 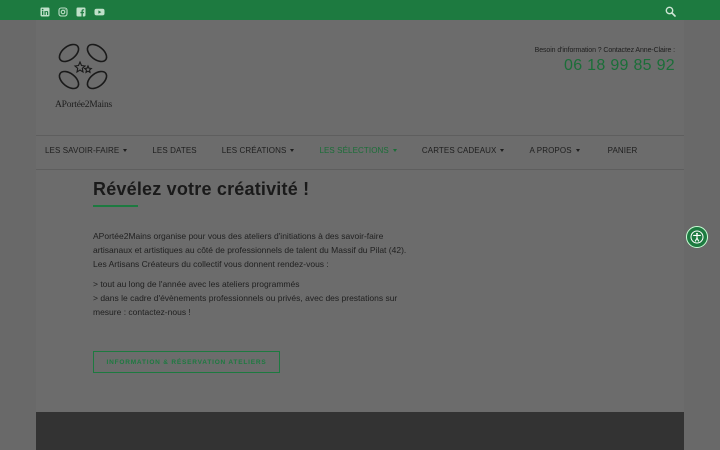 What do you see at coordinates (115, 206) in the screenshot?
I see `headline-underline` at bounding box center [115, 206].